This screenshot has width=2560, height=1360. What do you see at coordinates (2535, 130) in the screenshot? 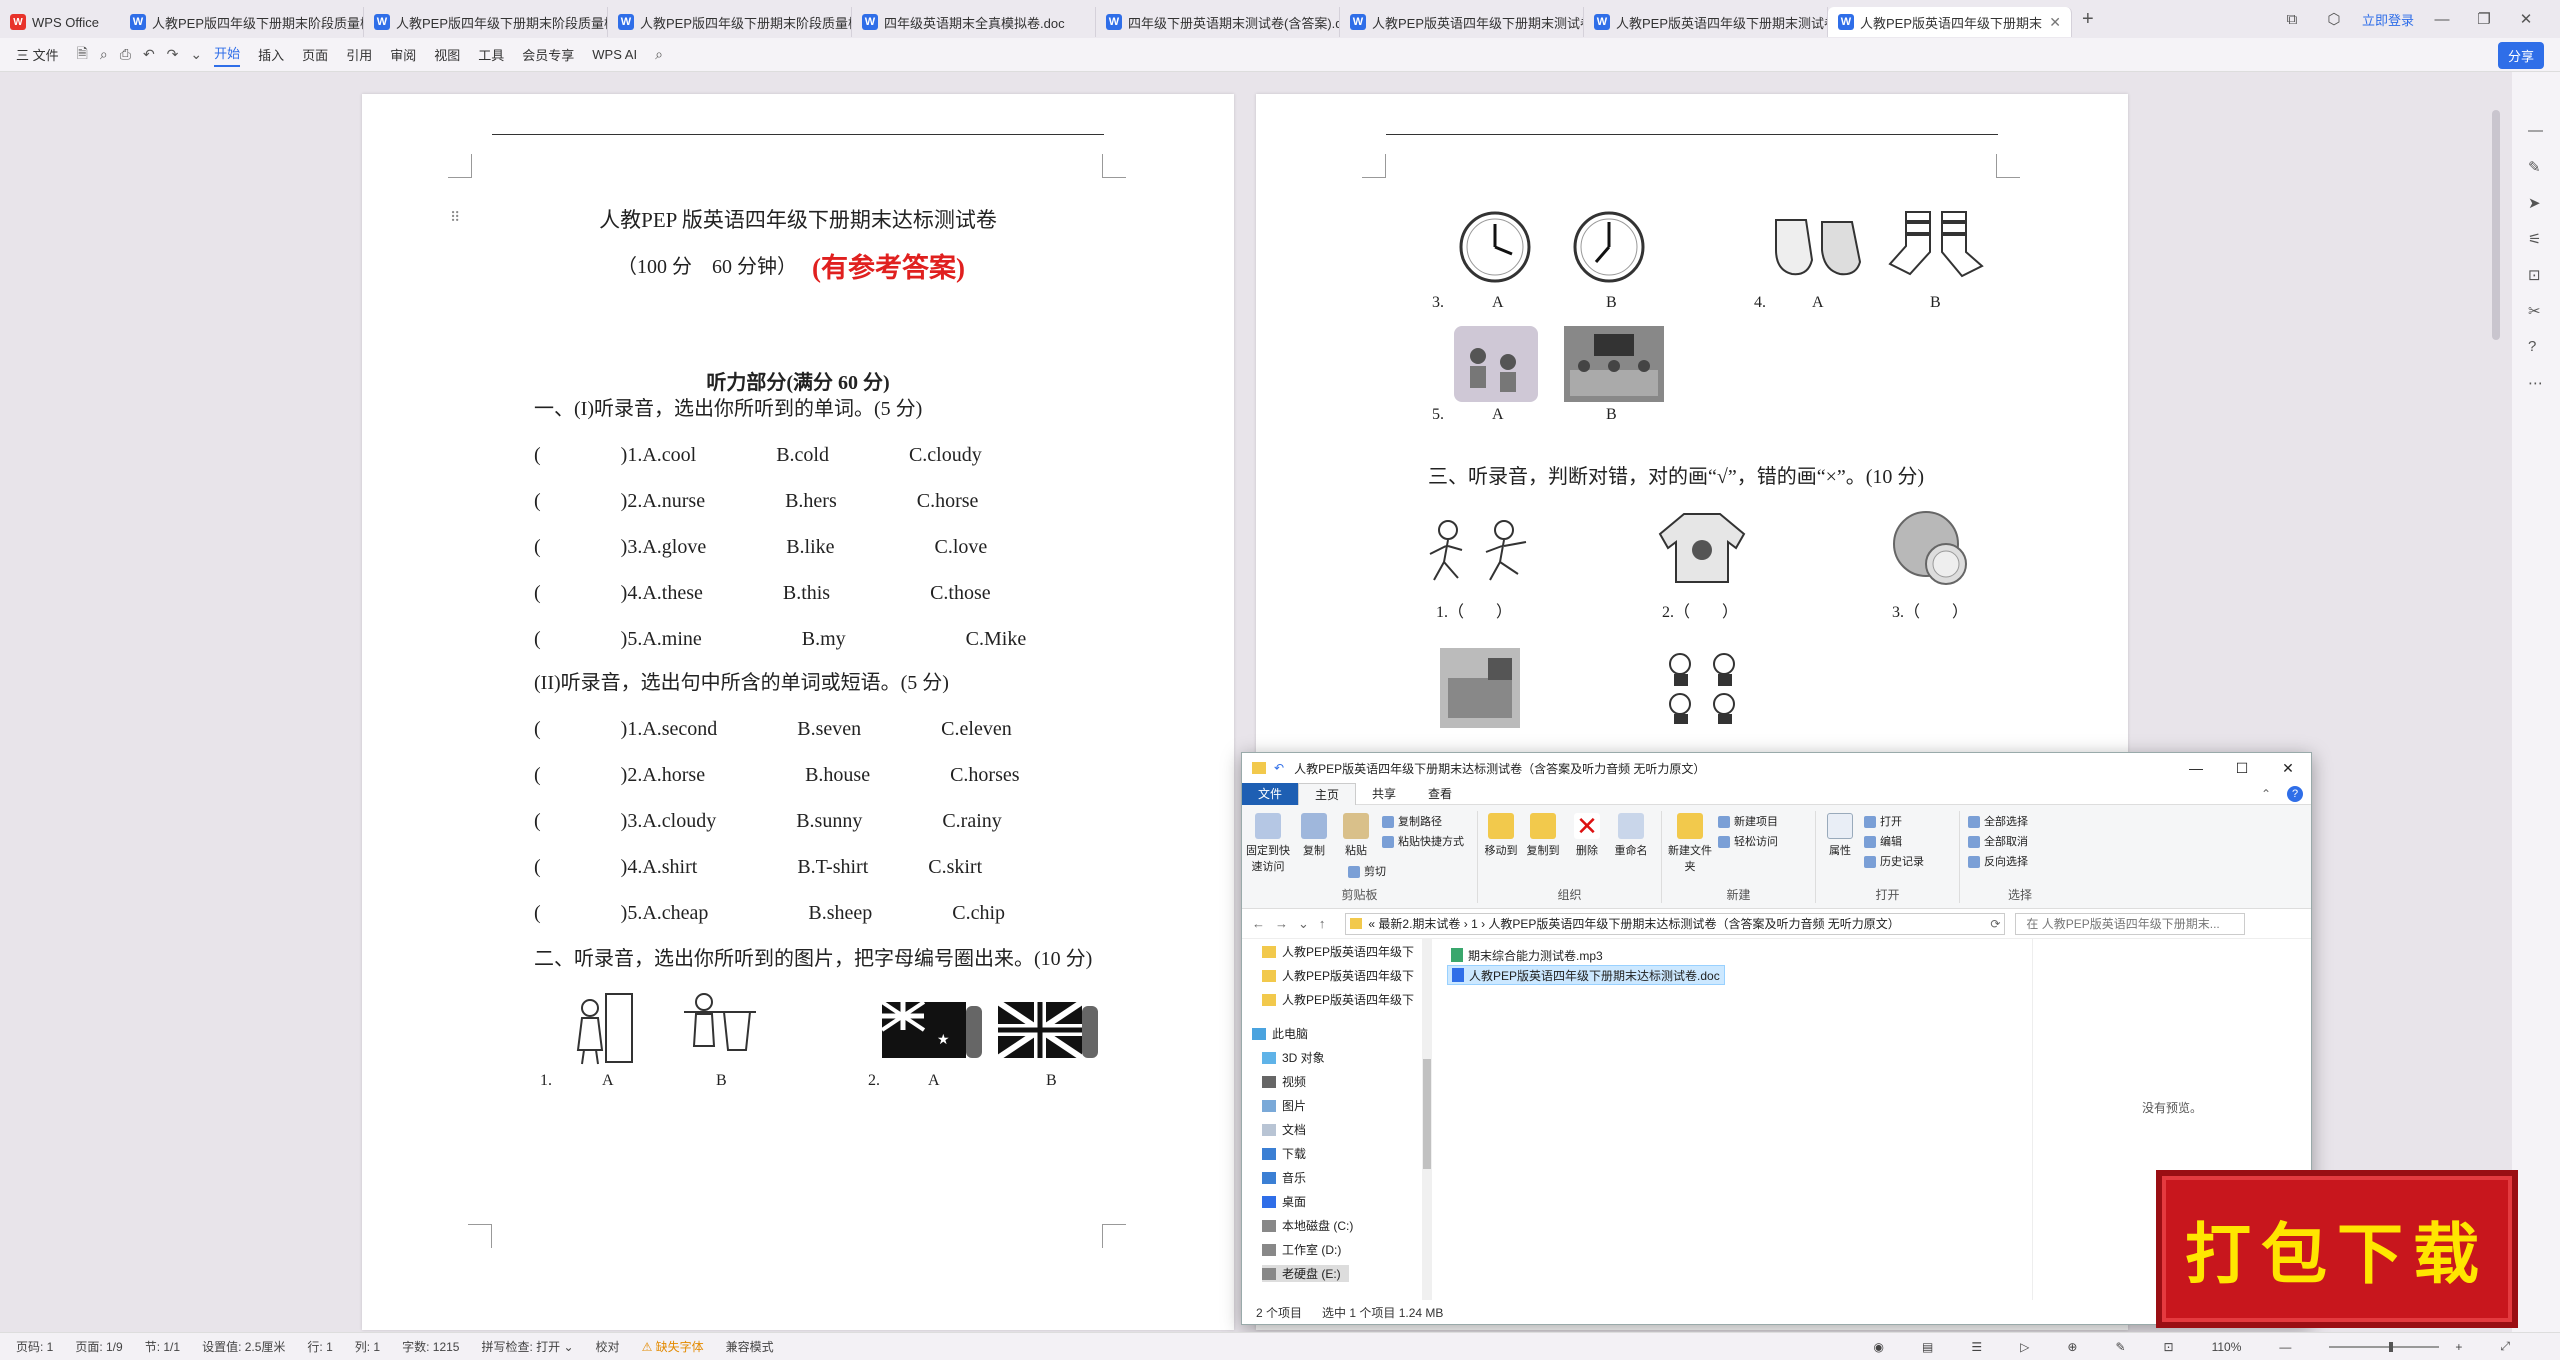
I see `collapse-icon: —` at bounding box center [2535, 130].